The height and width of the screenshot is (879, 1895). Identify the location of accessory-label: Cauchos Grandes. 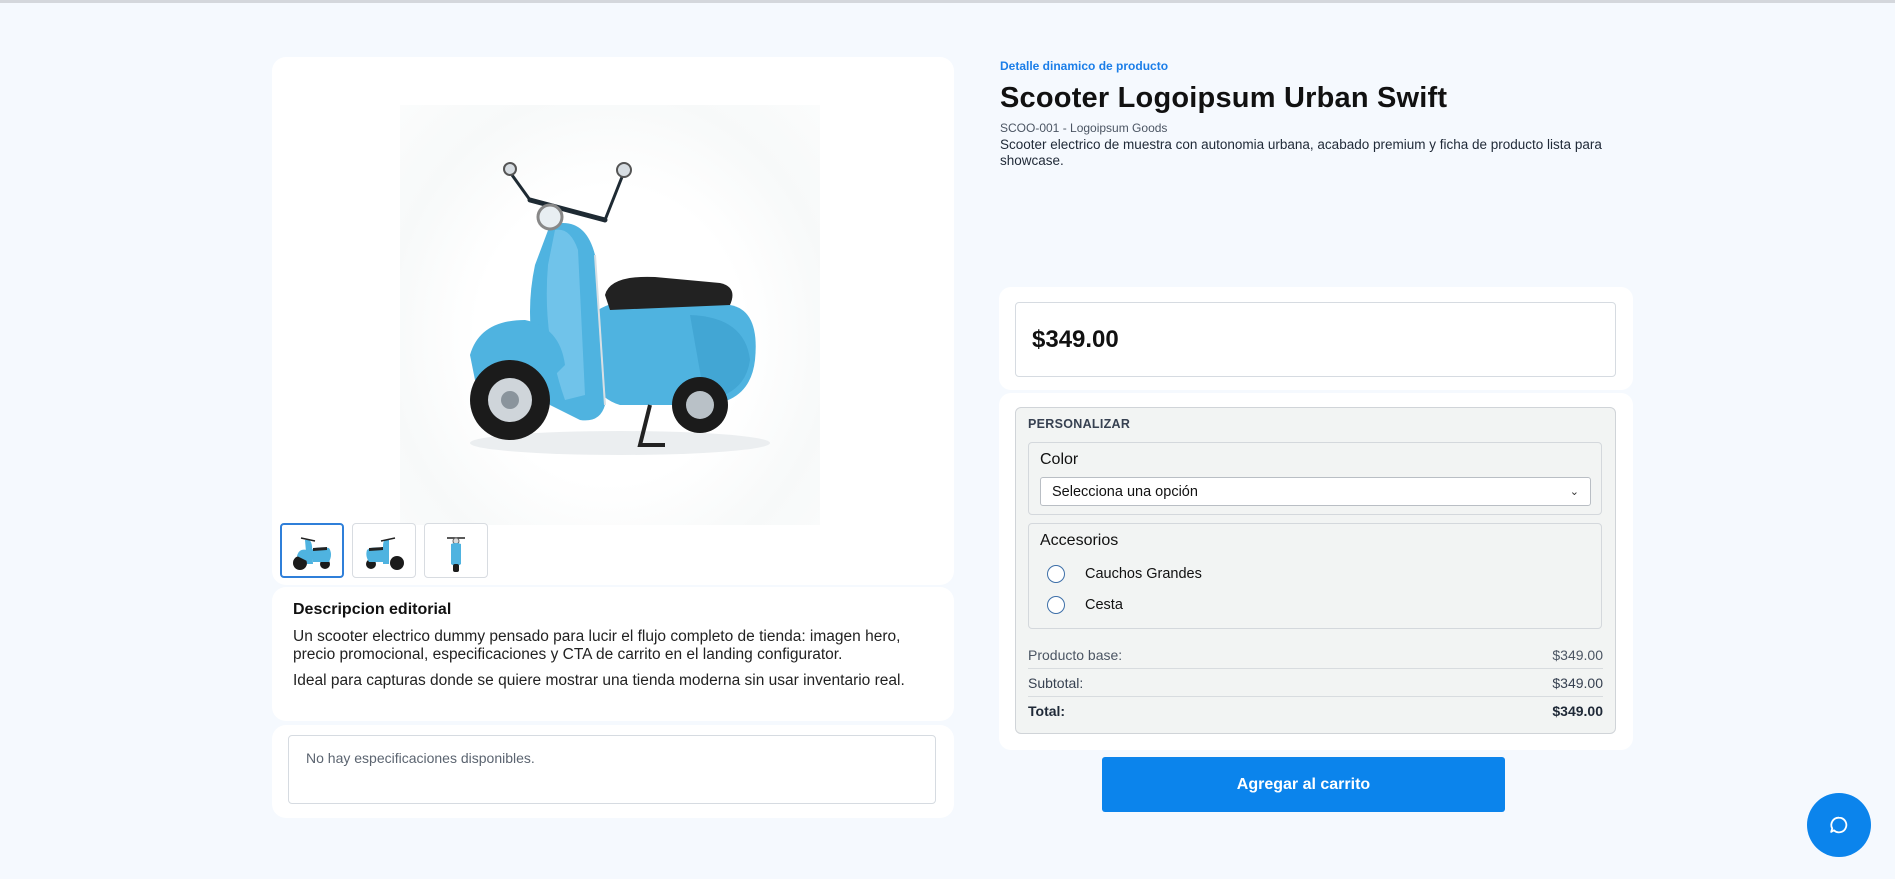
(1143, 573).